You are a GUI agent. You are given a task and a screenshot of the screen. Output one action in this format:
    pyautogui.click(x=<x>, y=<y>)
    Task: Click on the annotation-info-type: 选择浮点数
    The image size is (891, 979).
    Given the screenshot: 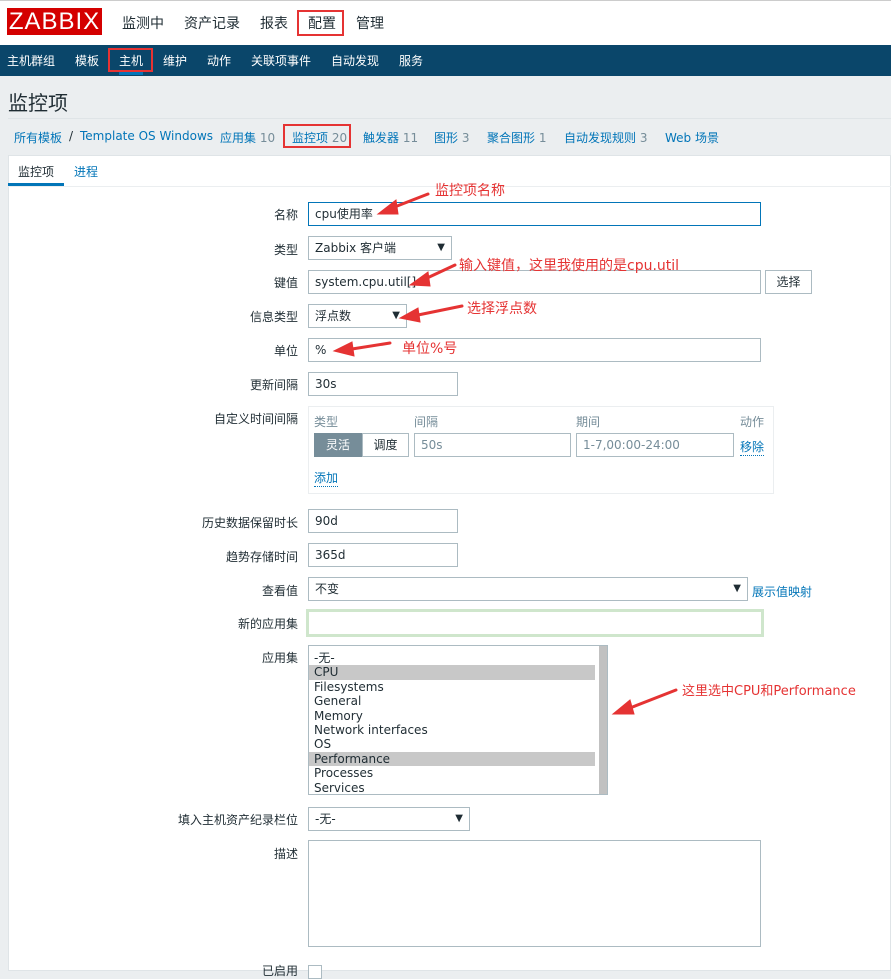 What is the action you would take?
    pyautogui.click(x=502, y=309)
    